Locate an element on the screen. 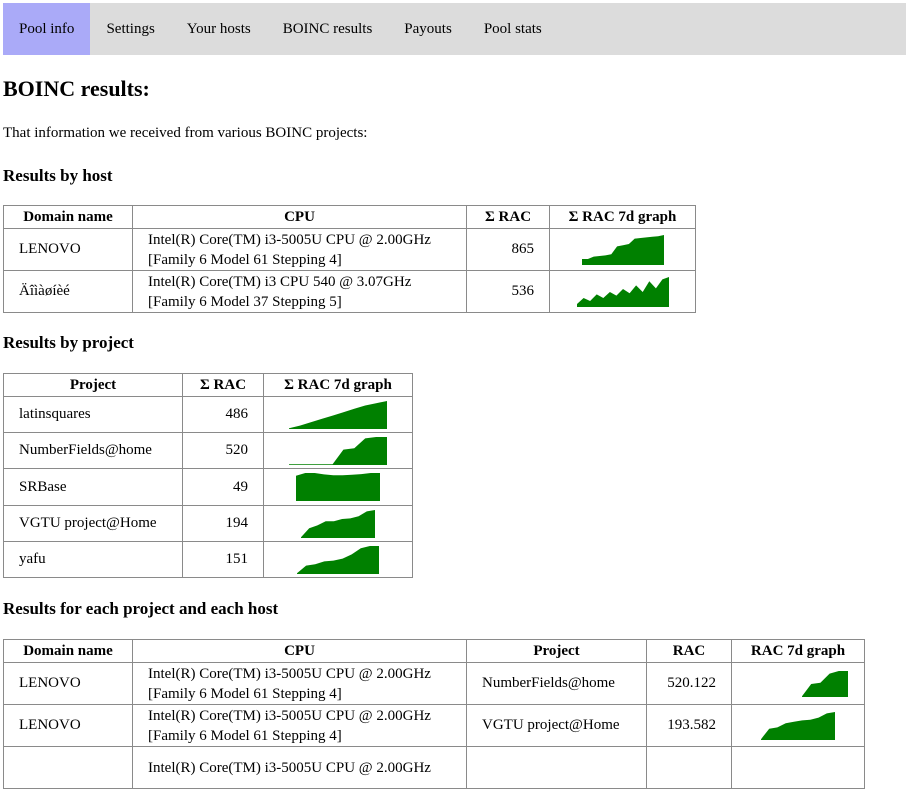  host-rac: 536 is located at coordinates (508, 291).